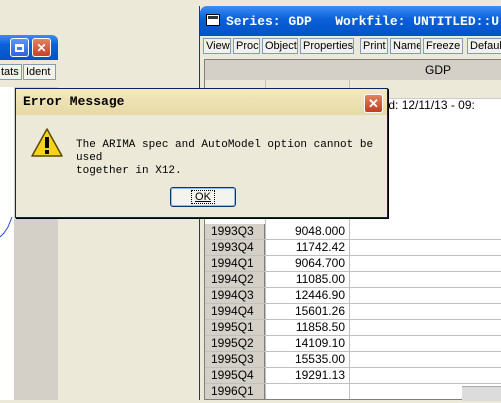  I want to click on obs-label: 1996Q1, so click(235, 391).